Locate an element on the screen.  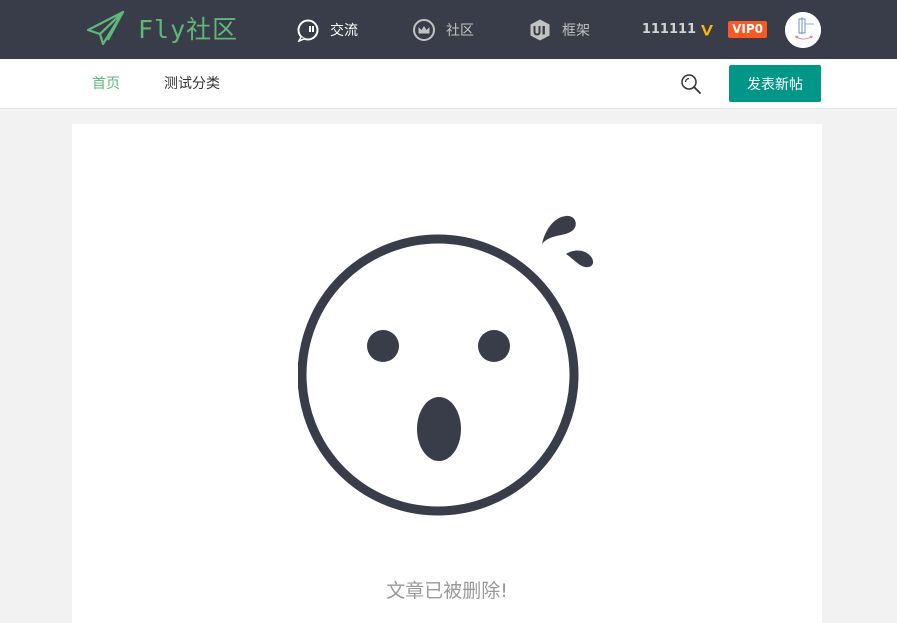
topnav-item-framework: 框架 is located at coordinates (559, 30).